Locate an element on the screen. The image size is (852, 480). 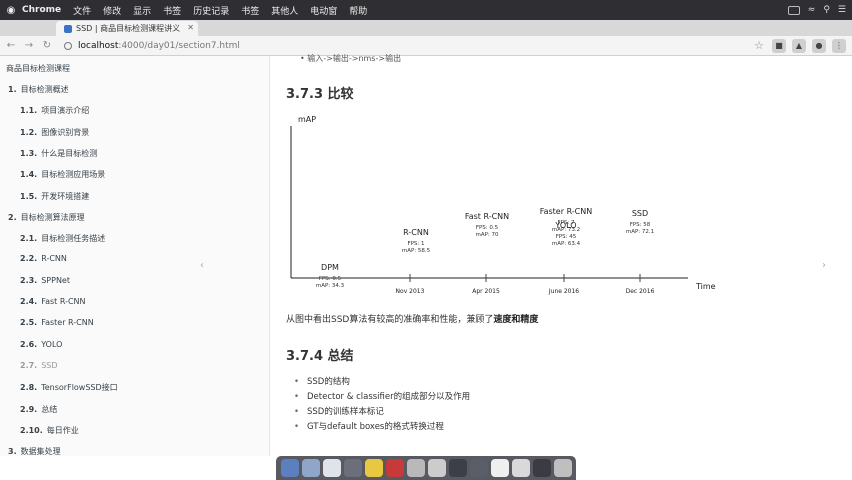
comparison-description: 从图中看出SSD算法有较高的准确率和性能，兼顾了速度和精度 is located at coordinates (412, 318).